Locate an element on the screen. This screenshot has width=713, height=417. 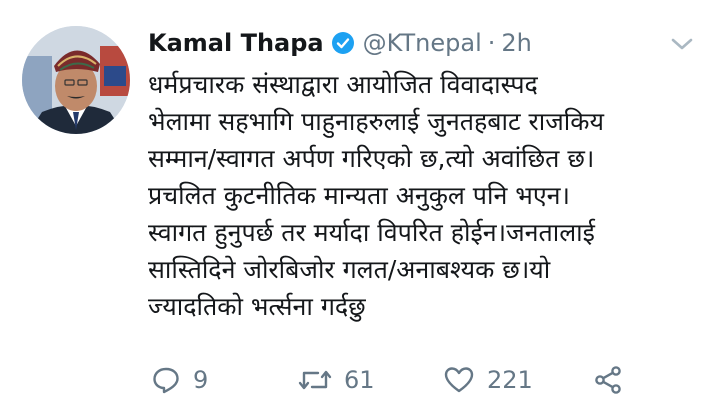
share-icon is located at coordinates (608, 380).